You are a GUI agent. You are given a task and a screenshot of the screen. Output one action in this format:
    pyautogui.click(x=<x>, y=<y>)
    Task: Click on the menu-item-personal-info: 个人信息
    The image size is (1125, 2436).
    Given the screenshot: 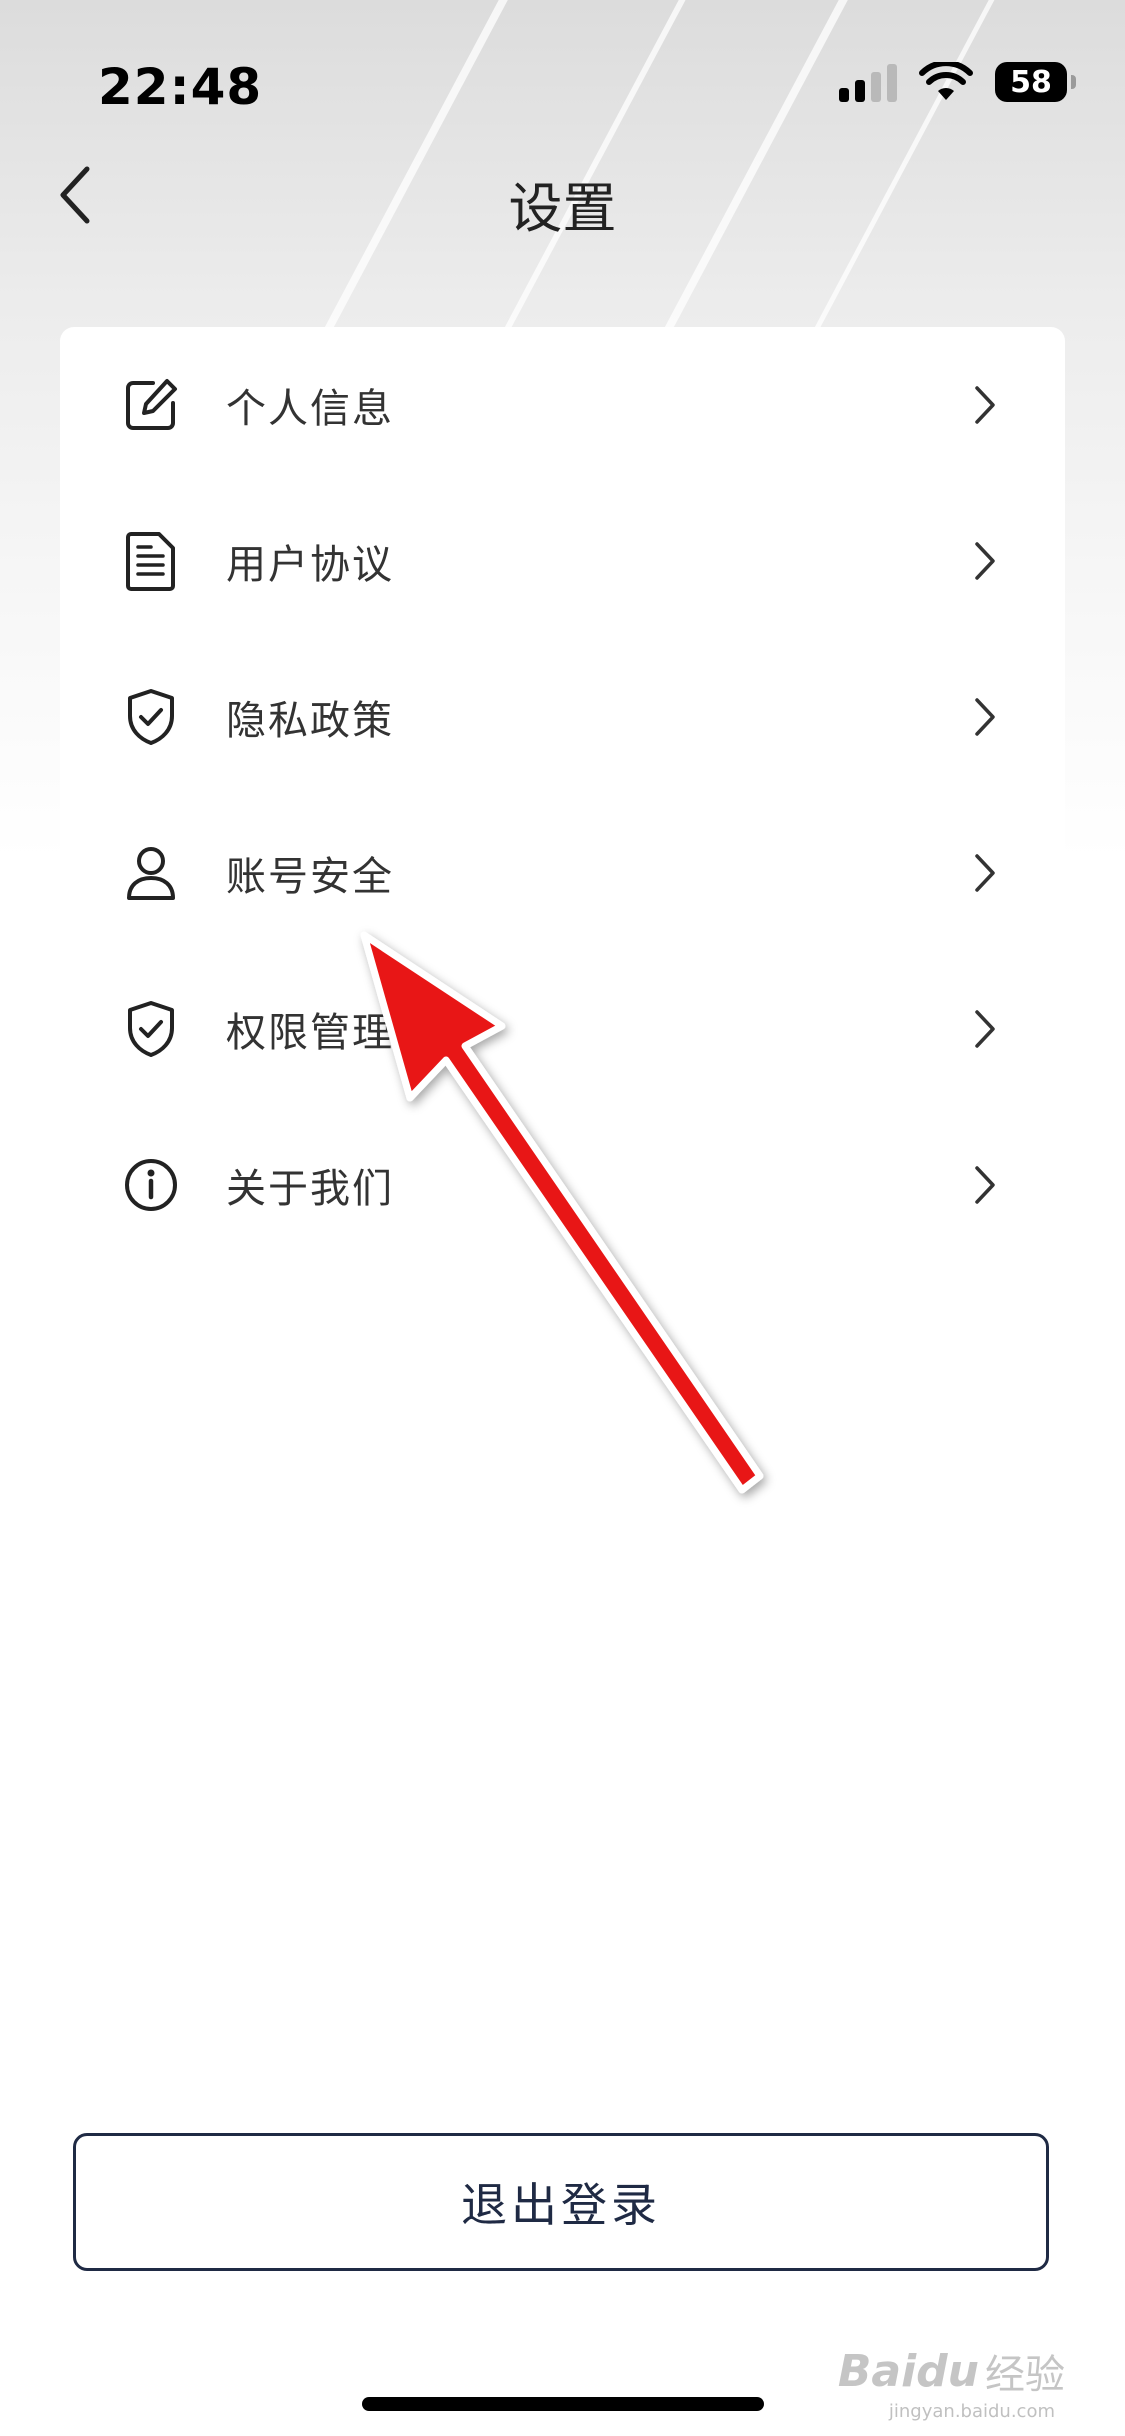 What is the action you would take?
    pyautogui.click(x=562, y=405)
    